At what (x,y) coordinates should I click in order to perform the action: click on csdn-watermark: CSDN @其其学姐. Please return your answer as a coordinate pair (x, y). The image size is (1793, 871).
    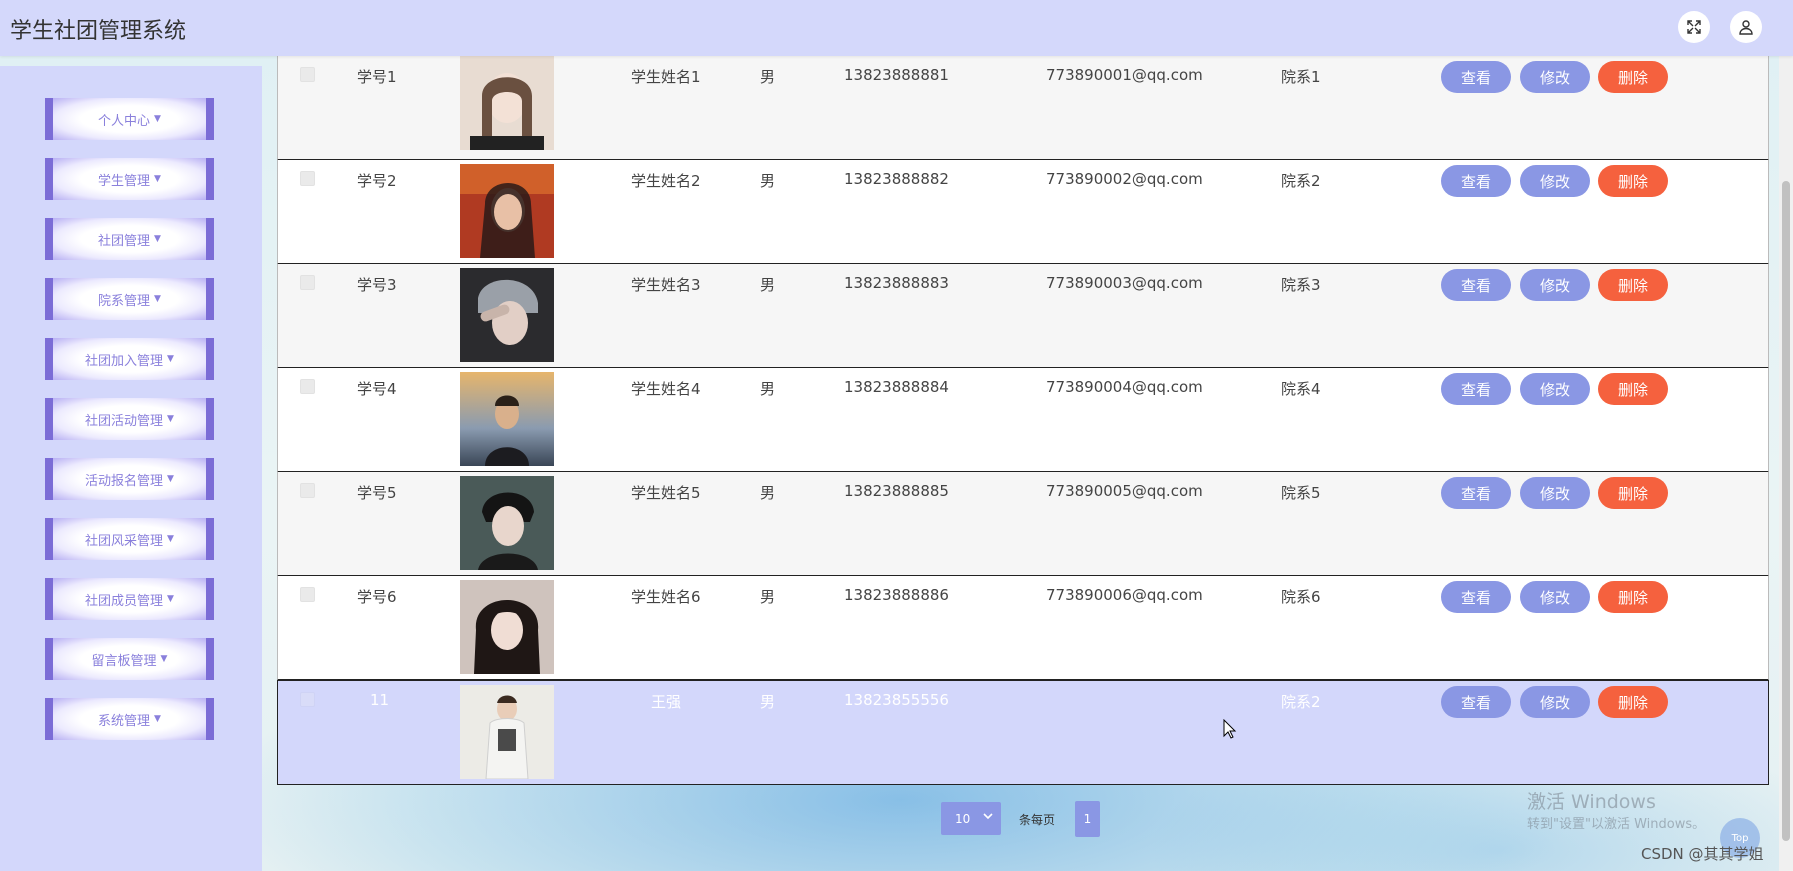
    Looking at the image, I should click on (1702, 854).